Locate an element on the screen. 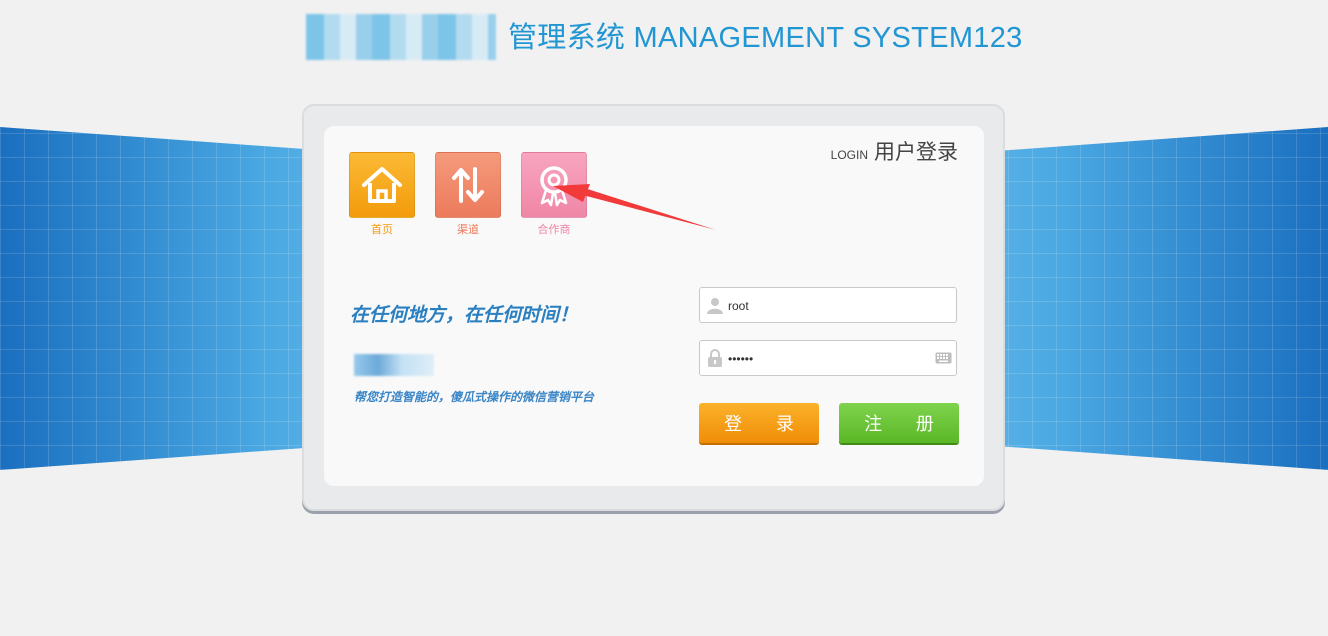 Image resolution: width=1328 pixels, height=636 pixels. login-button: 登 录 is located at coordinates (759, 423).